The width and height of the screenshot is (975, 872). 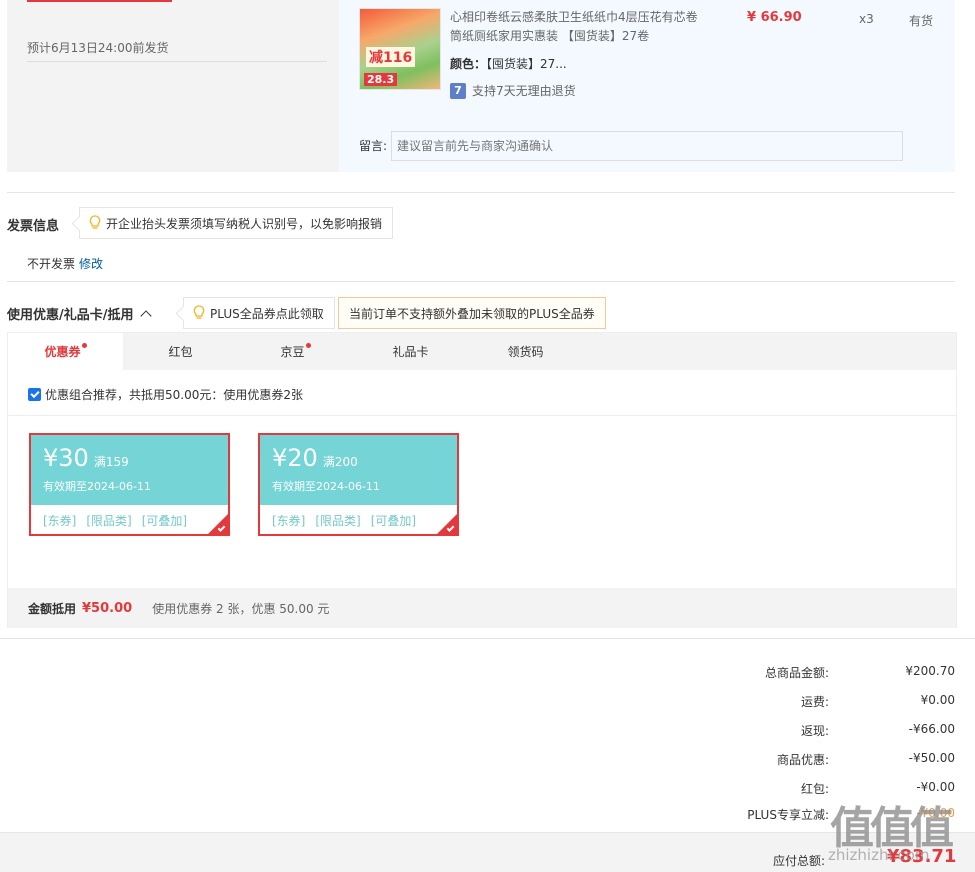 I want to click on deduction-description: 使用优惠券 2 张，优惠 50.00 元, so click(x=241, y=608).